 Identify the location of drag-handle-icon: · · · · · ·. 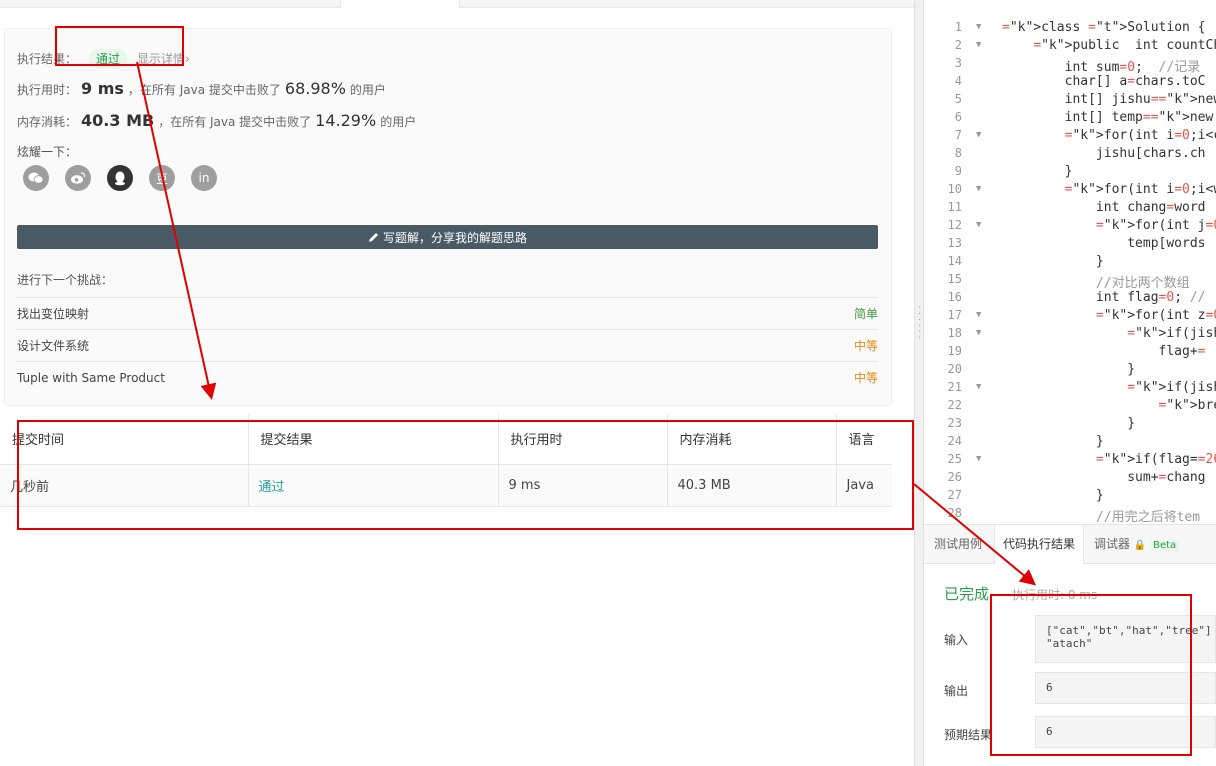
(919, 324).